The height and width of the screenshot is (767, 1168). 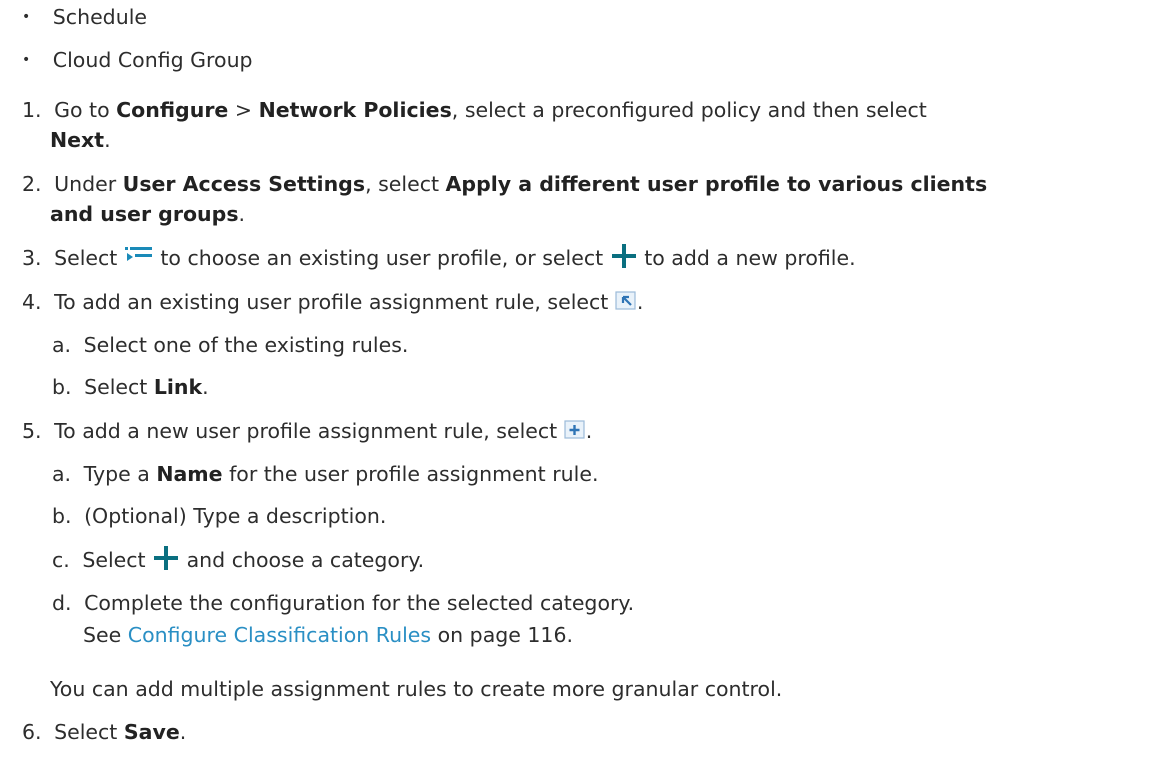 What do you see at coordinates (238, 559) in the screenshot?
I see `step-5c: c. Select and choose a category.` at bounding box center [238, 559].